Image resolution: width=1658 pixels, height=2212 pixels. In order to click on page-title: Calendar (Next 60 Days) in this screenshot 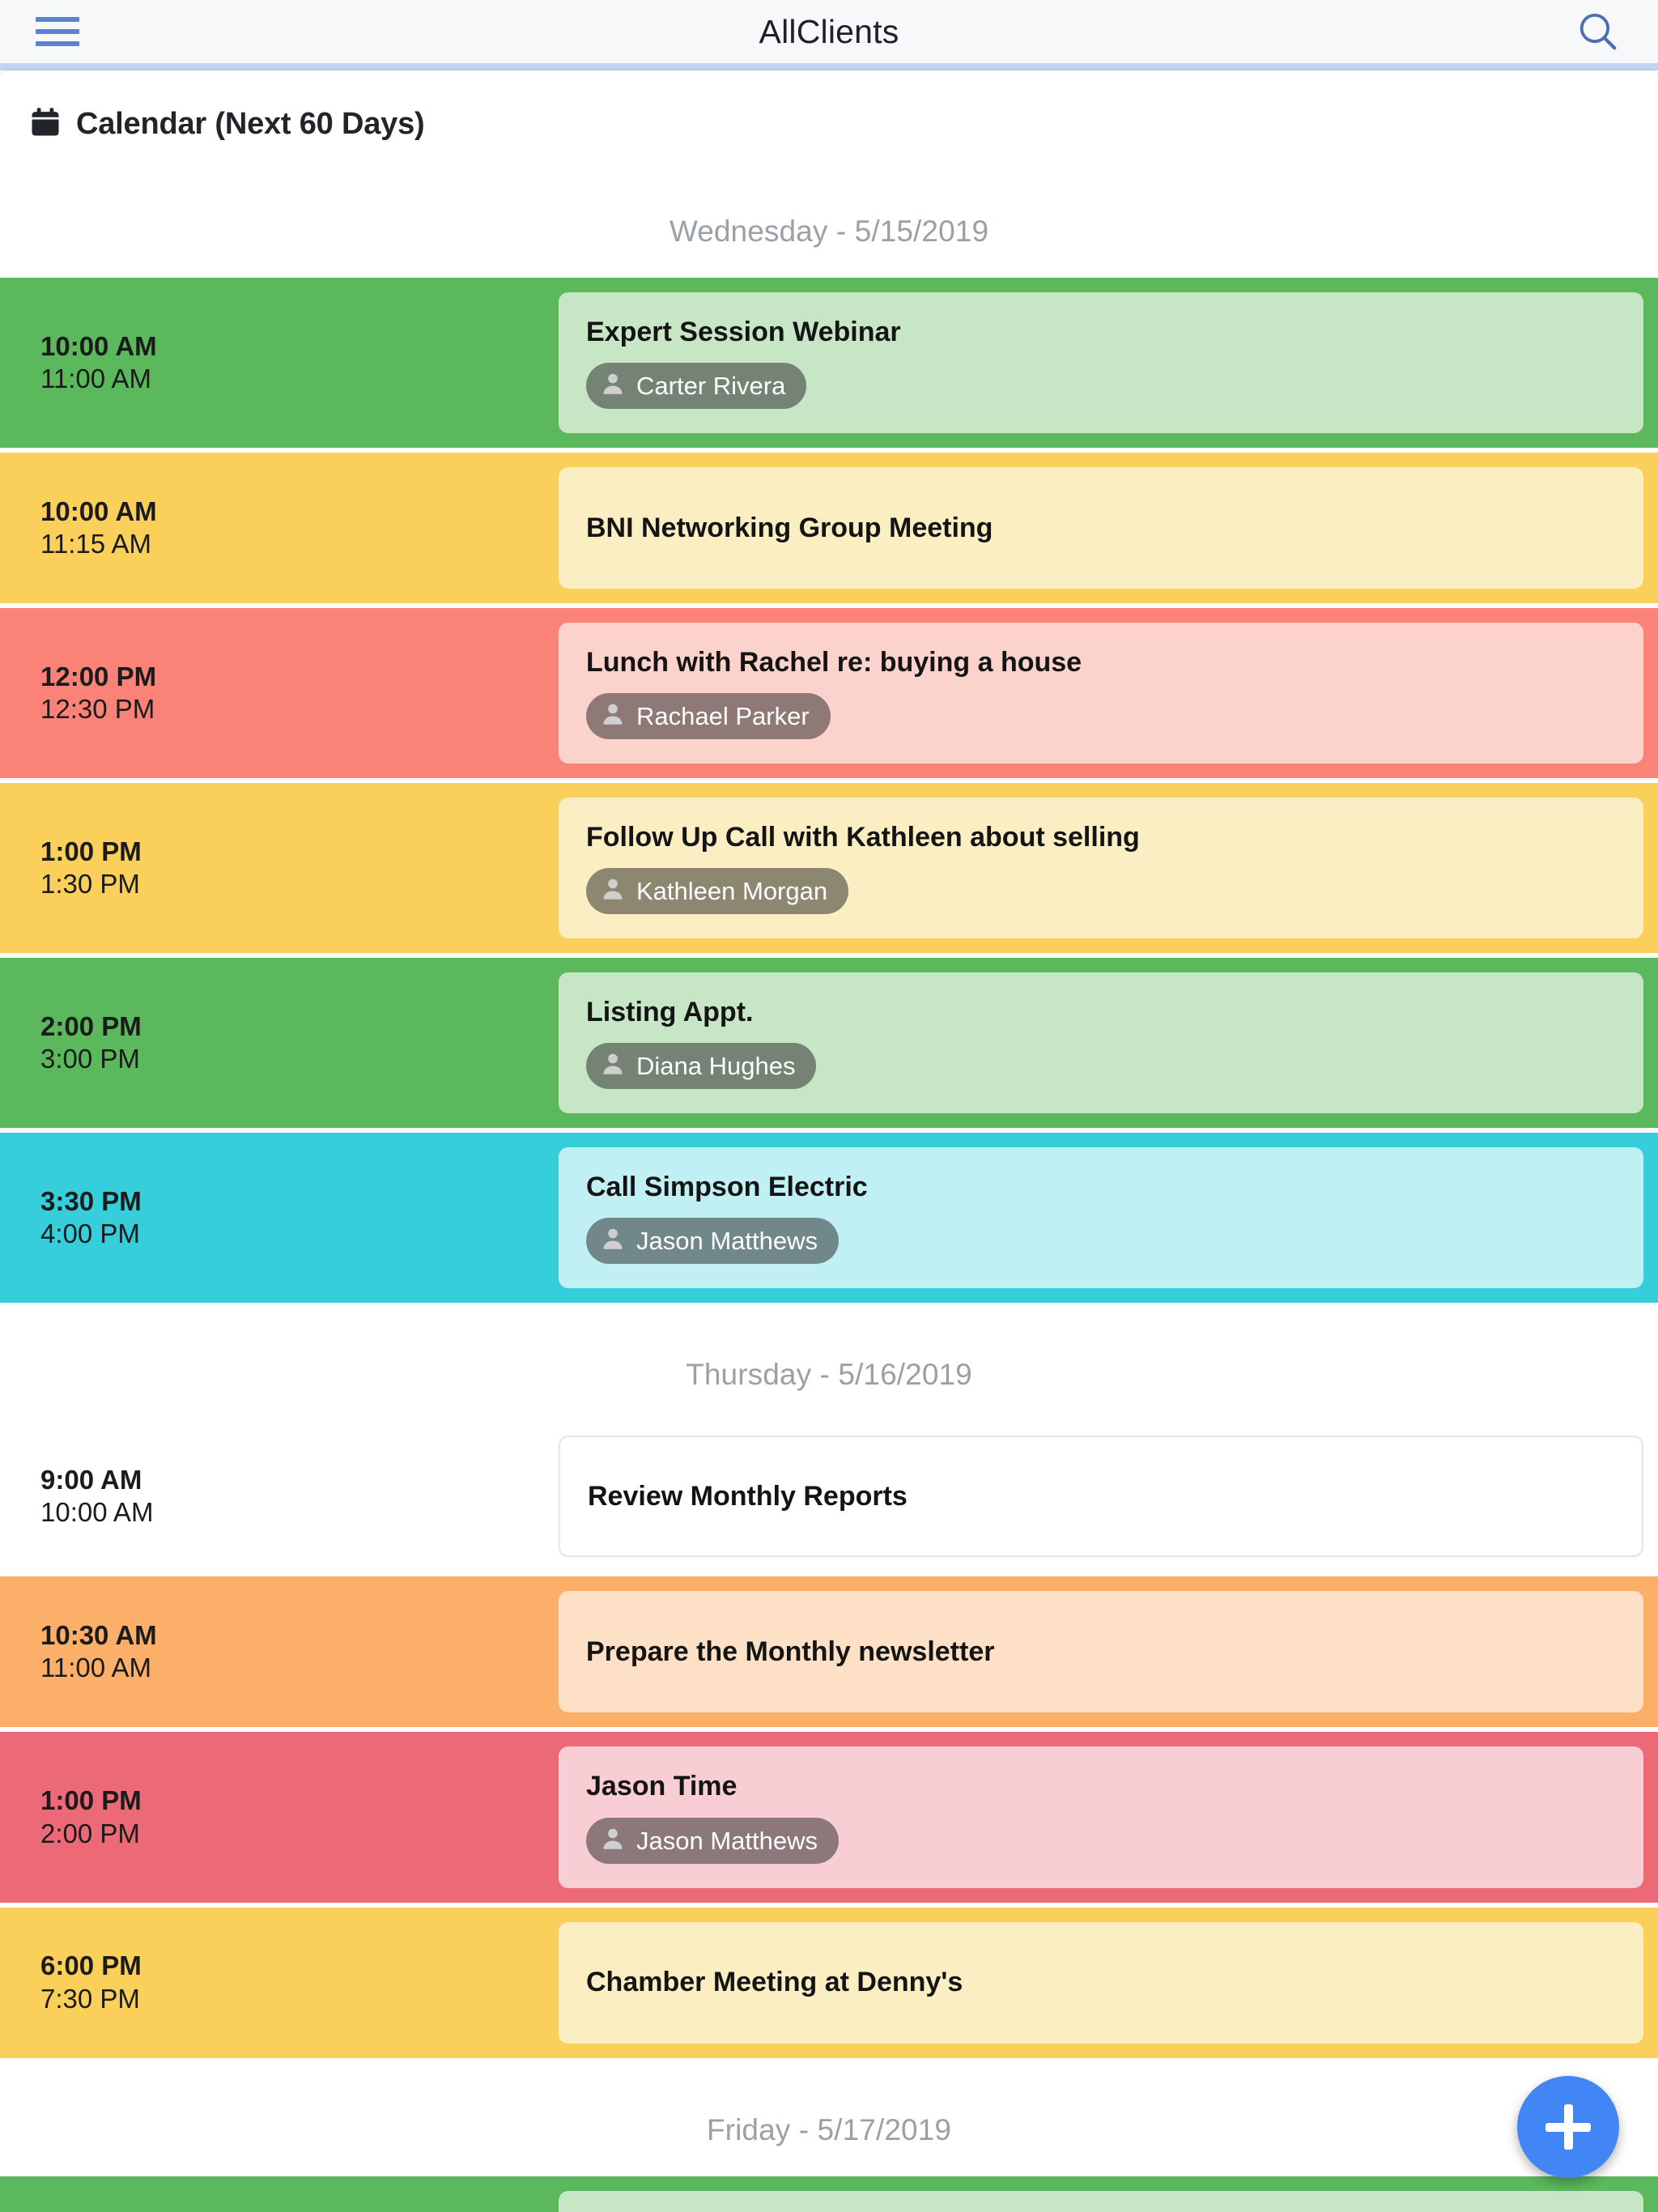, I will do `click(250, 123)`.